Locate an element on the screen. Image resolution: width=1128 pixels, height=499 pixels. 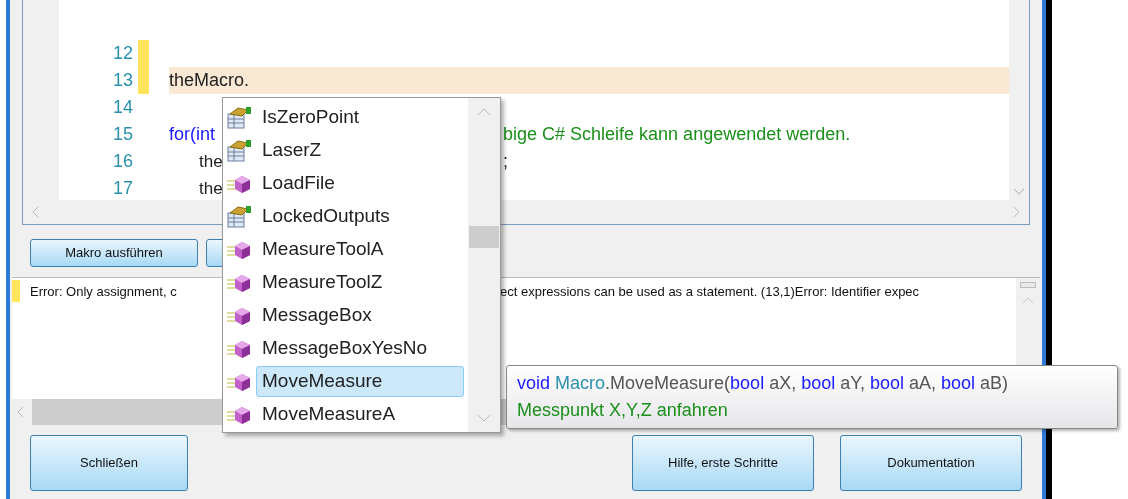
method-signature: void Macro.MoveMeasure(bool aX, bool aY, bool aA, bool aB) is located at coordinates (763, 383).